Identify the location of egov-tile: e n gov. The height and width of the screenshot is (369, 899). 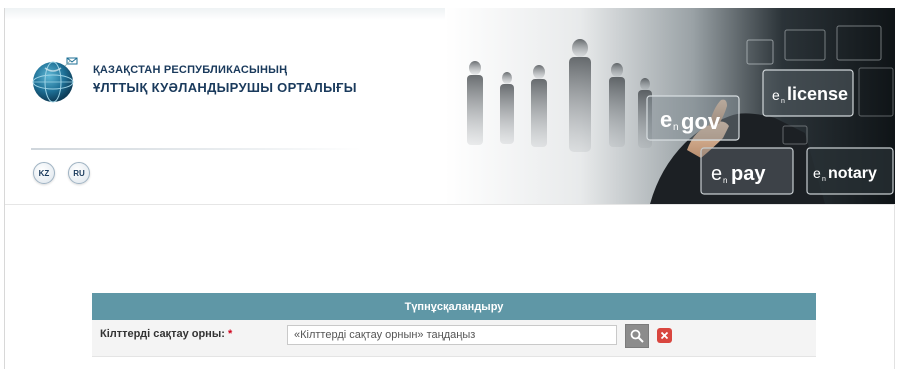
(693, 118).